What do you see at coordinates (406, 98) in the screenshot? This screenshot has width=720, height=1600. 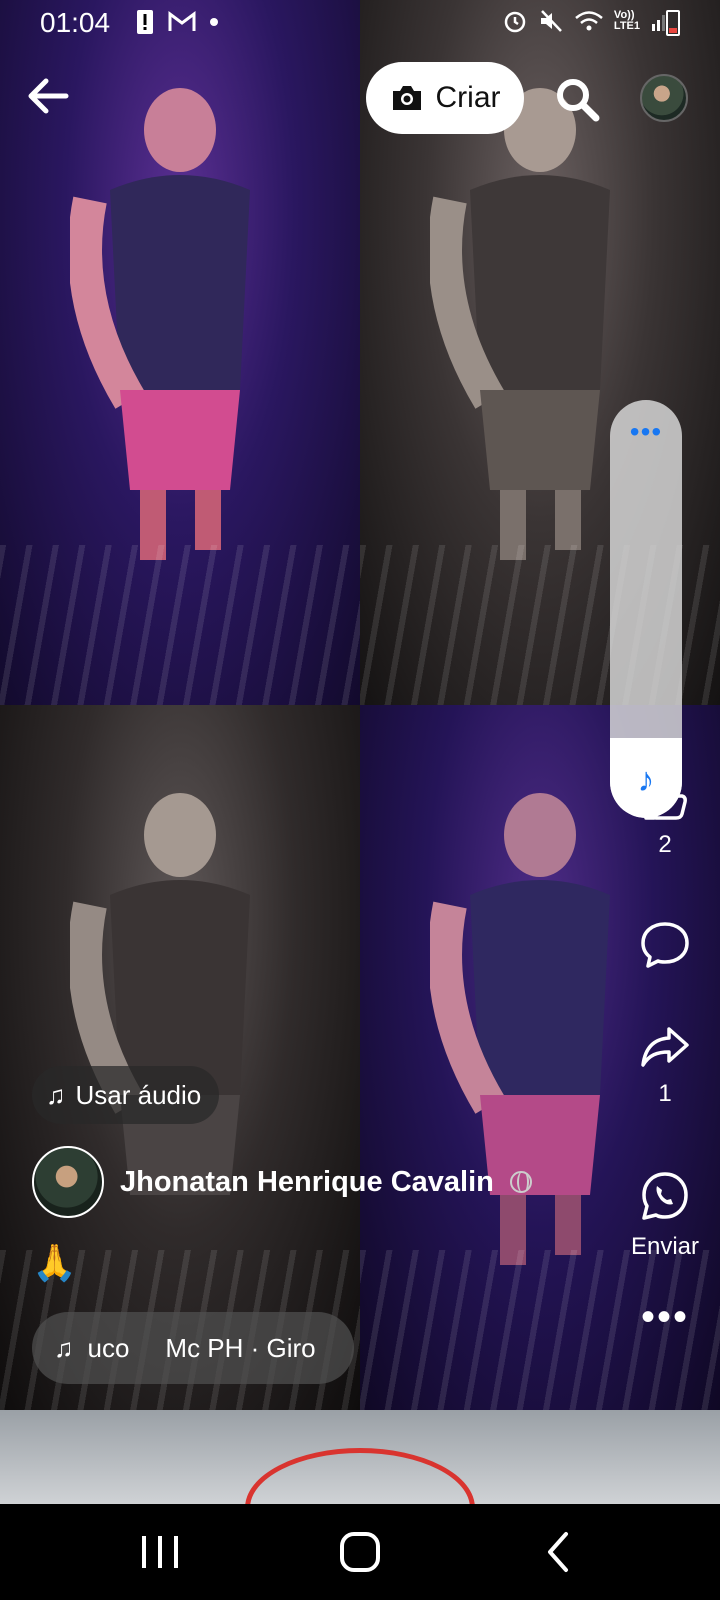 I see `camera-icon` at bounding box center [406, 98].